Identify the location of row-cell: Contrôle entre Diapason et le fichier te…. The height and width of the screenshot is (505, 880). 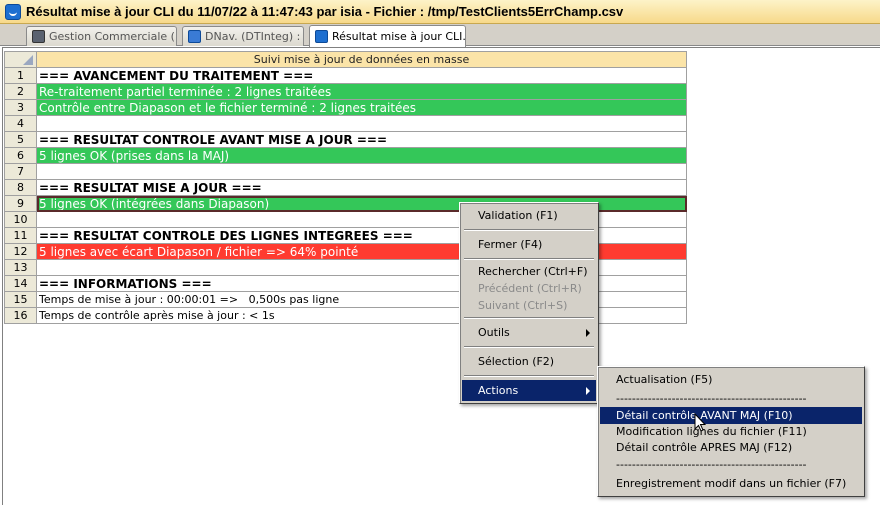
(361, 107).